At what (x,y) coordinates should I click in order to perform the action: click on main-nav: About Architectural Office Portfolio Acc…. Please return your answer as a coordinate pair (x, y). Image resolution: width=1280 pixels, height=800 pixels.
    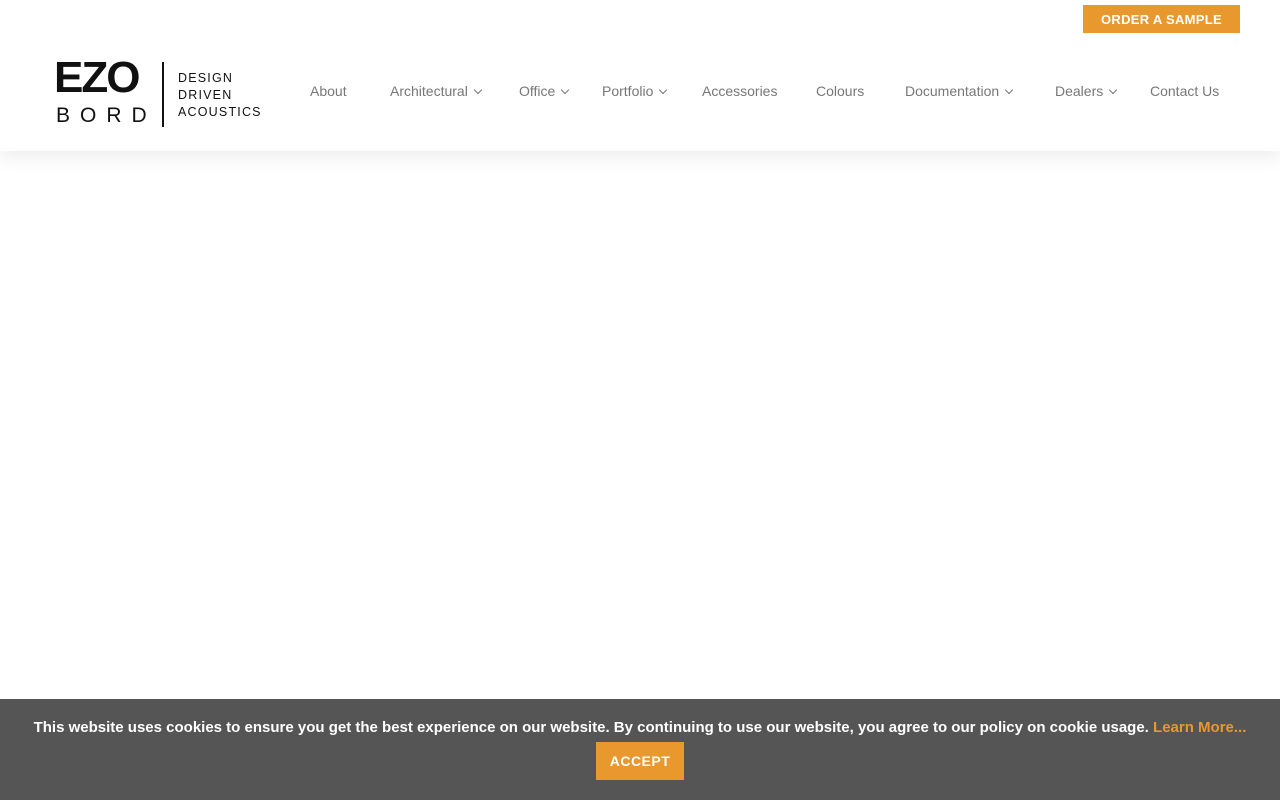
    Looking at the image, I should click on (640, 91).